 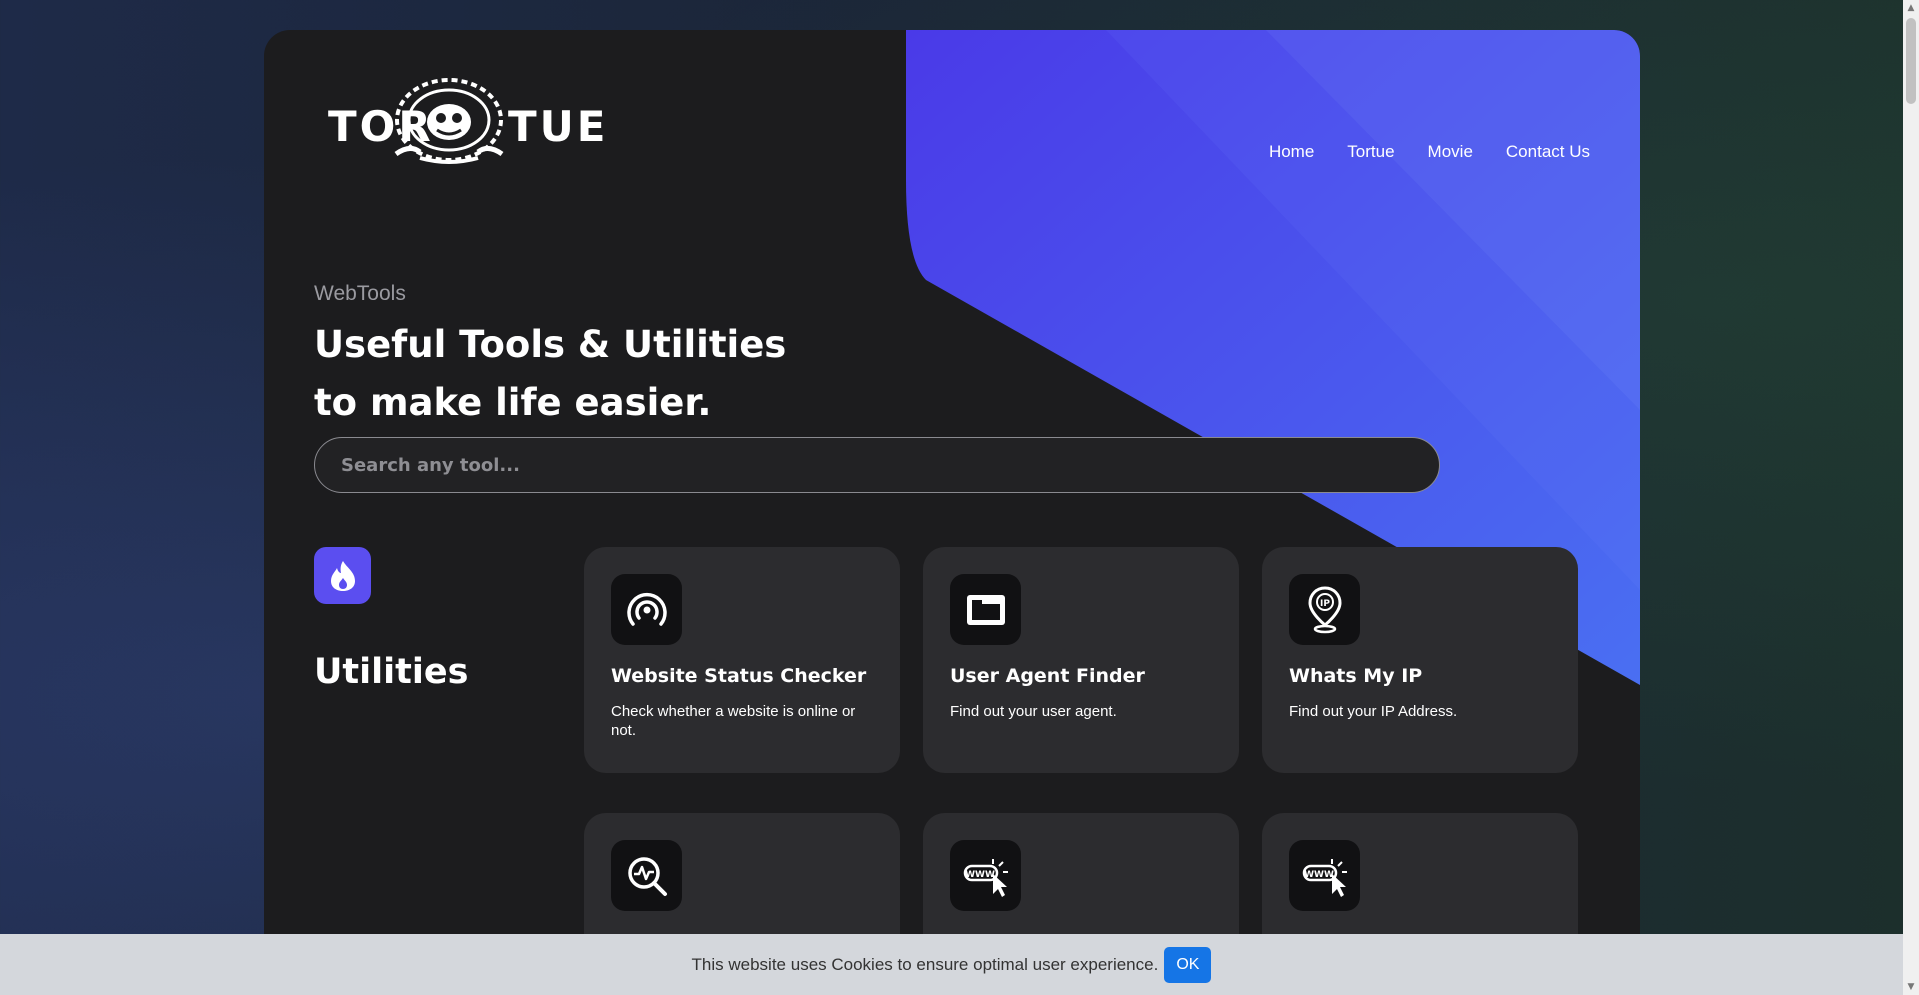 What do you see at coordinates (1325, 604) in the screenshot?
I see `svg-text: IP` at bounding box center [1325, 604].